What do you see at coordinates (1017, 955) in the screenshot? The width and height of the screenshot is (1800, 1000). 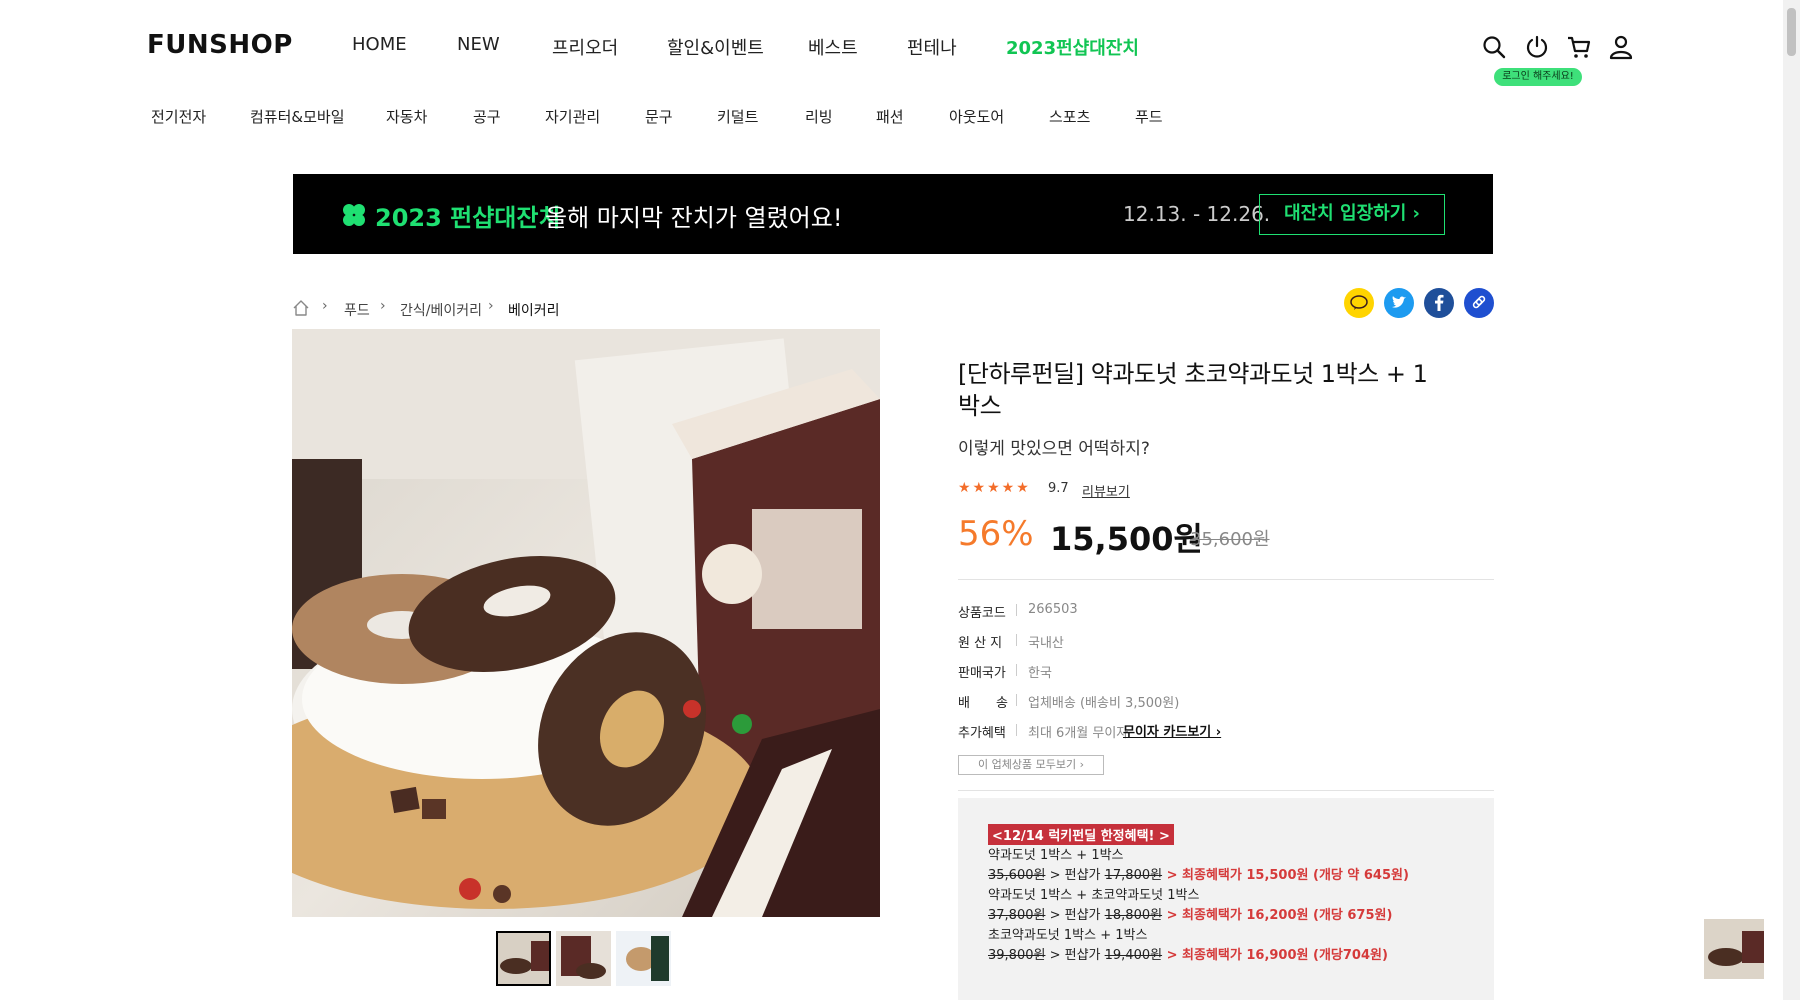 I see `benefit-orig-price: 39,800원` at bounding box center [1017, 955].